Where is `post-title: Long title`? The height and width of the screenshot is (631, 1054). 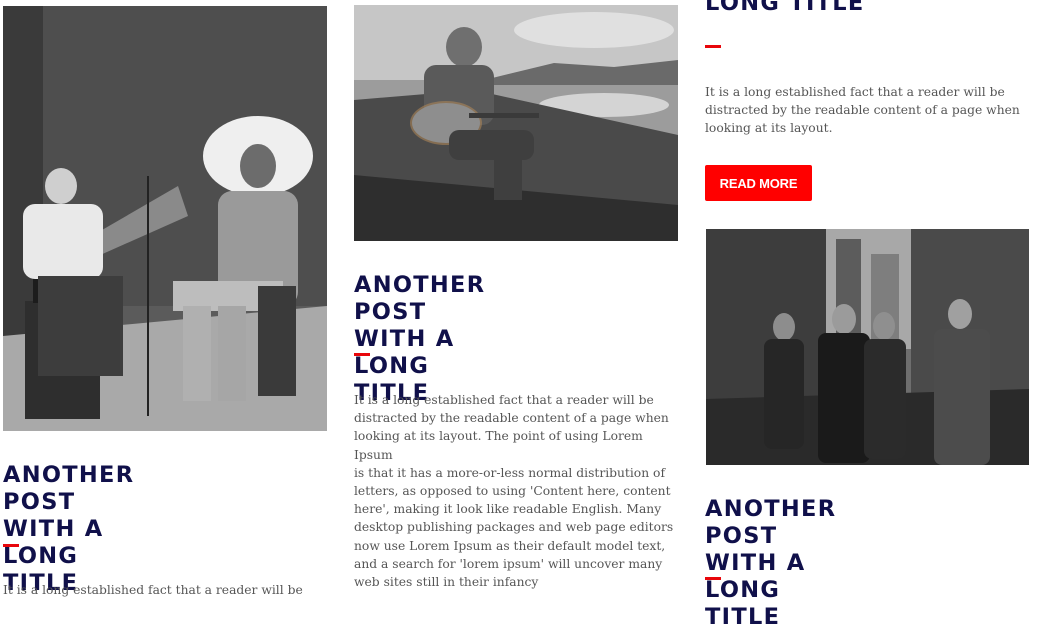
post-title: Long title is located at coordinates (785, 8).